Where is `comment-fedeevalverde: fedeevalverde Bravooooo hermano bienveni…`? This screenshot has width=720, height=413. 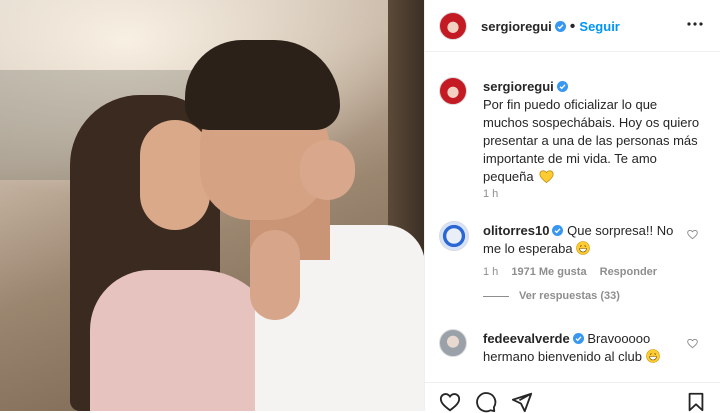 comment-fedeevalverde: fedeevalverde Bravooooo hermano bienveni… is located at coordinates (583, 348).